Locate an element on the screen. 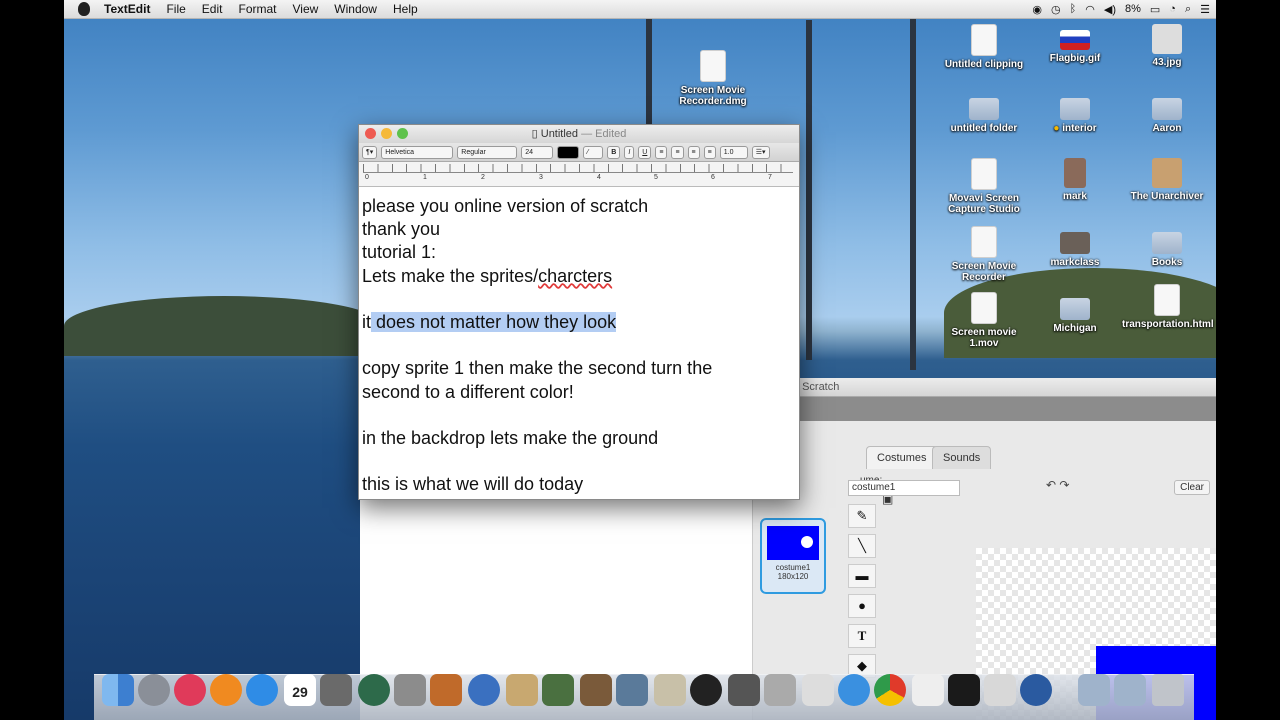 The image size is (1280, 720). desktop-icon: Screen movie 1.mov is located at coordinates (984, 320).